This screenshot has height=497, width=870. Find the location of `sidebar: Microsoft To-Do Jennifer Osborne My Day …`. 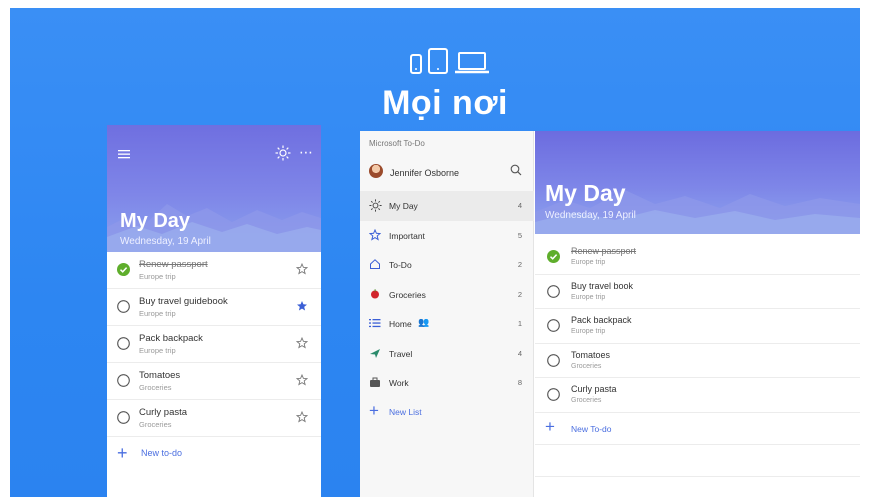

sidebar: Microsoft To-Do Jennifer Osborne My Day … is located at coordinates (447, 314).